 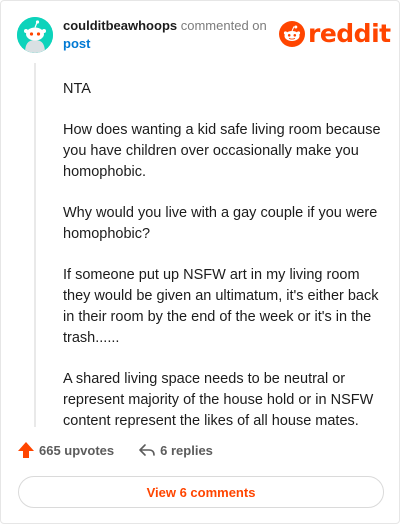 What do you see at coordinates (120, 25) in the screenshot?
I see `username: coulditbeawhoops` at bounding box center [120, 25].